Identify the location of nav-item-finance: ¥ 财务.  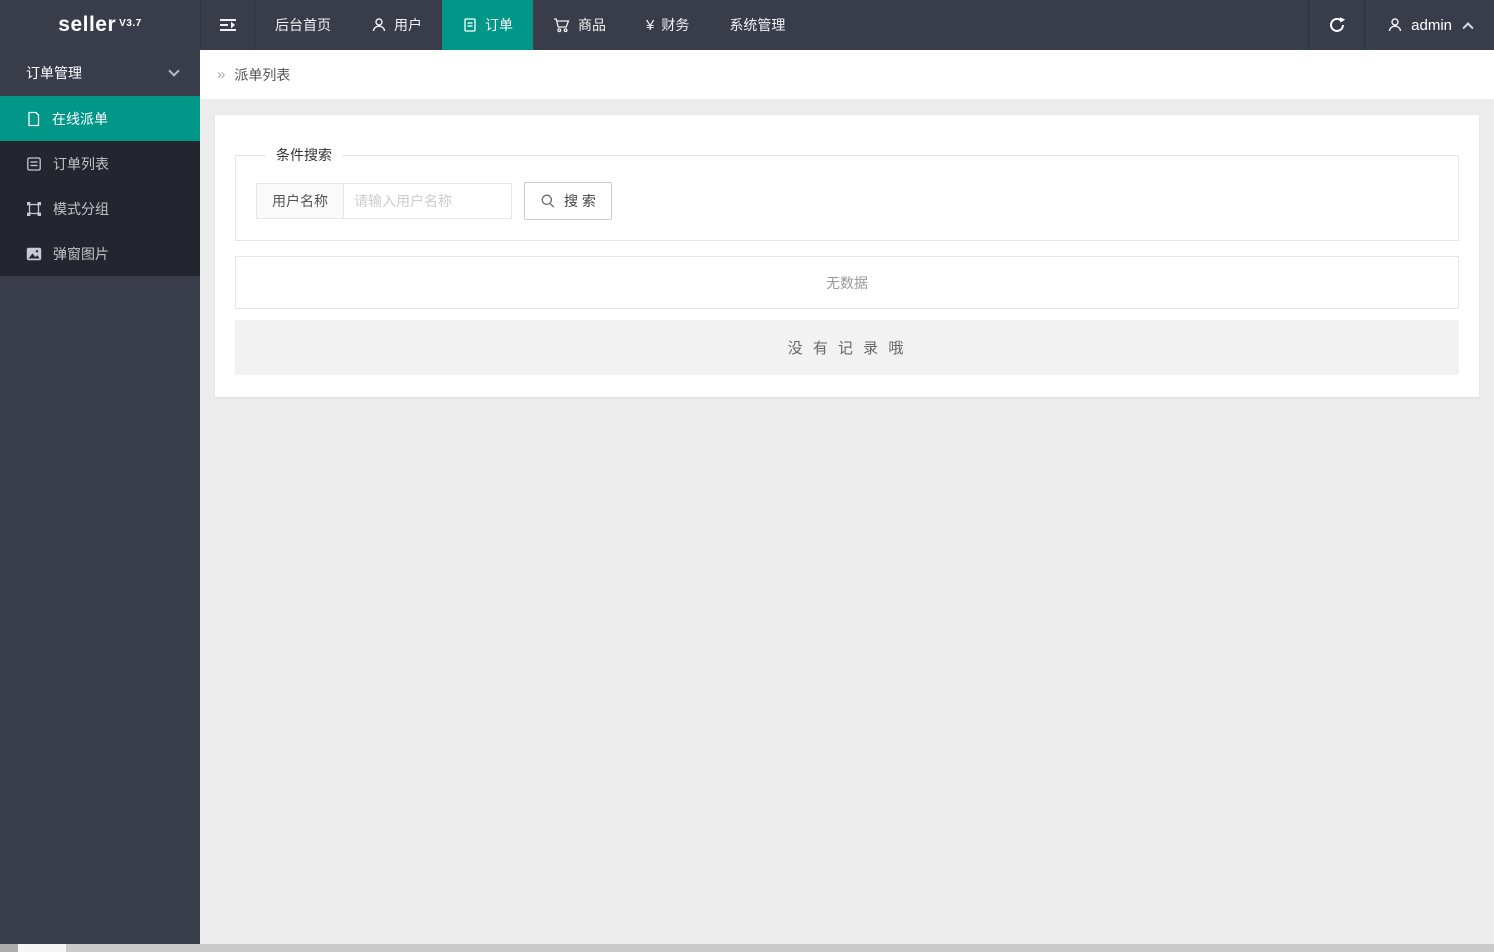
(667, 25).